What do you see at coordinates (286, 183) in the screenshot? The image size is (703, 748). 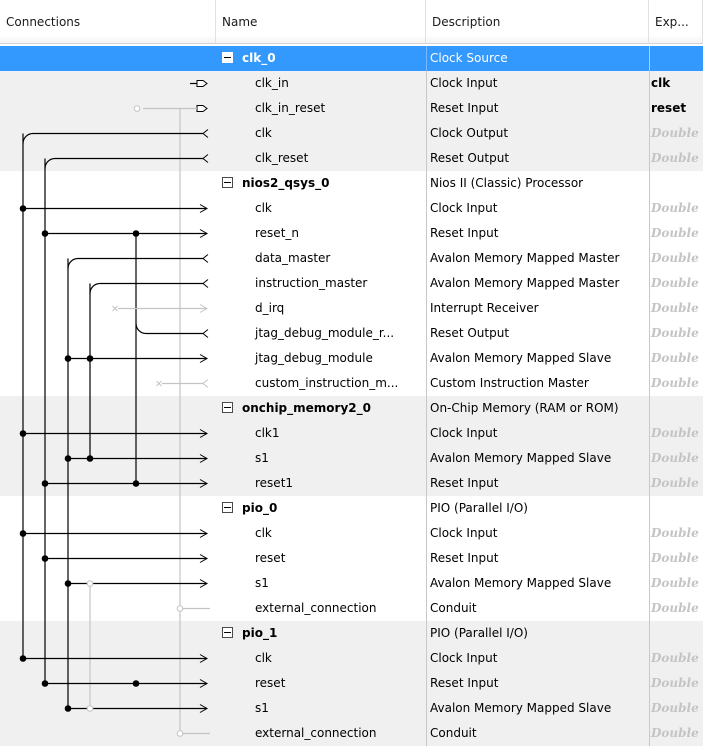 I see `component-name: nios2_qsys_0` at bounding box center [286, 183].